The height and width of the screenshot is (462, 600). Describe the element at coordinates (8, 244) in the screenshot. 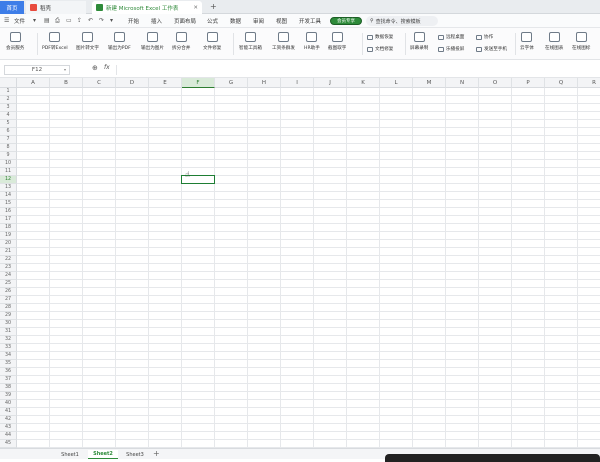

I see `row-header: 20` at that location.